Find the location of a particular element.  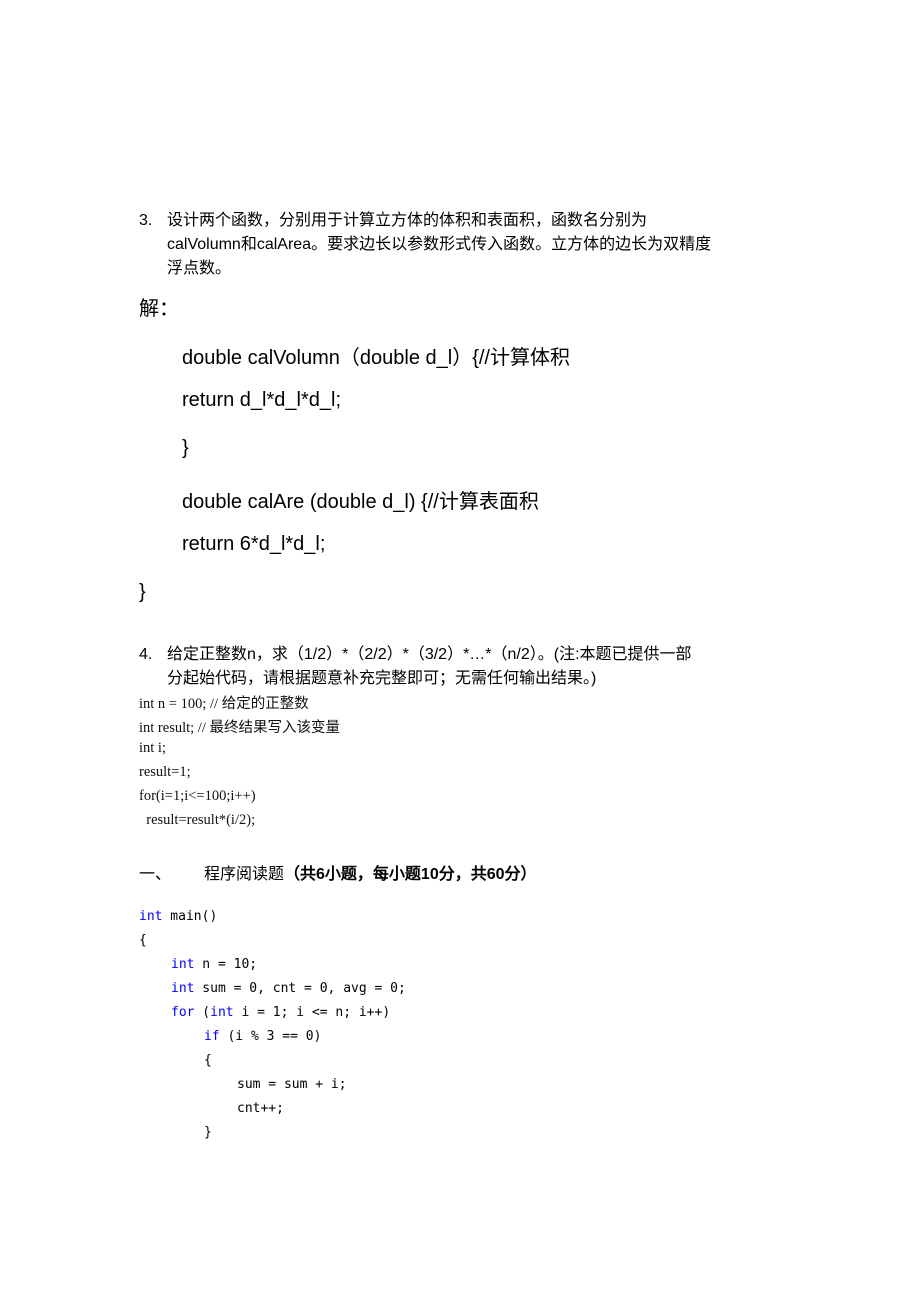

code-line: double calVolumn（double d_l）{//计算体积 is located at coordinates (376, 358).